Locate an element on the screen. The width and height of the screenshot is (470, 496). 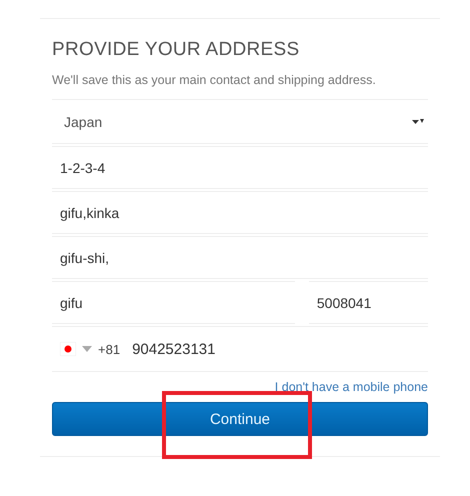
address-field: gifu-shi, is located at coordinates (240, 257).